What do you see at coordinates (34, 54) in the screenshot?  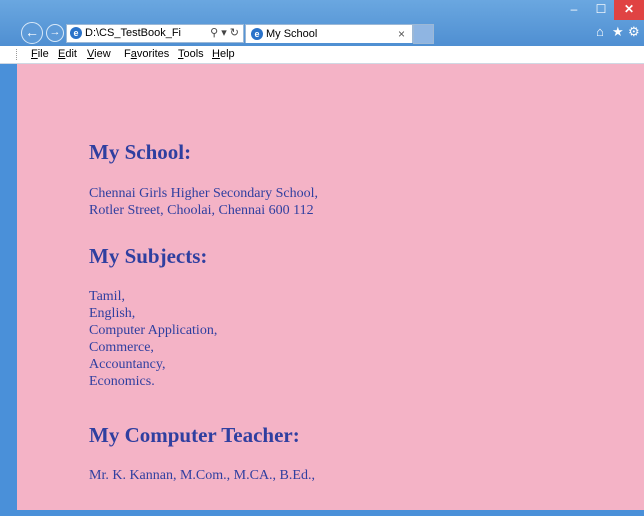 I see `menu-file-accelerator: F` at bounding box center [34, 54].